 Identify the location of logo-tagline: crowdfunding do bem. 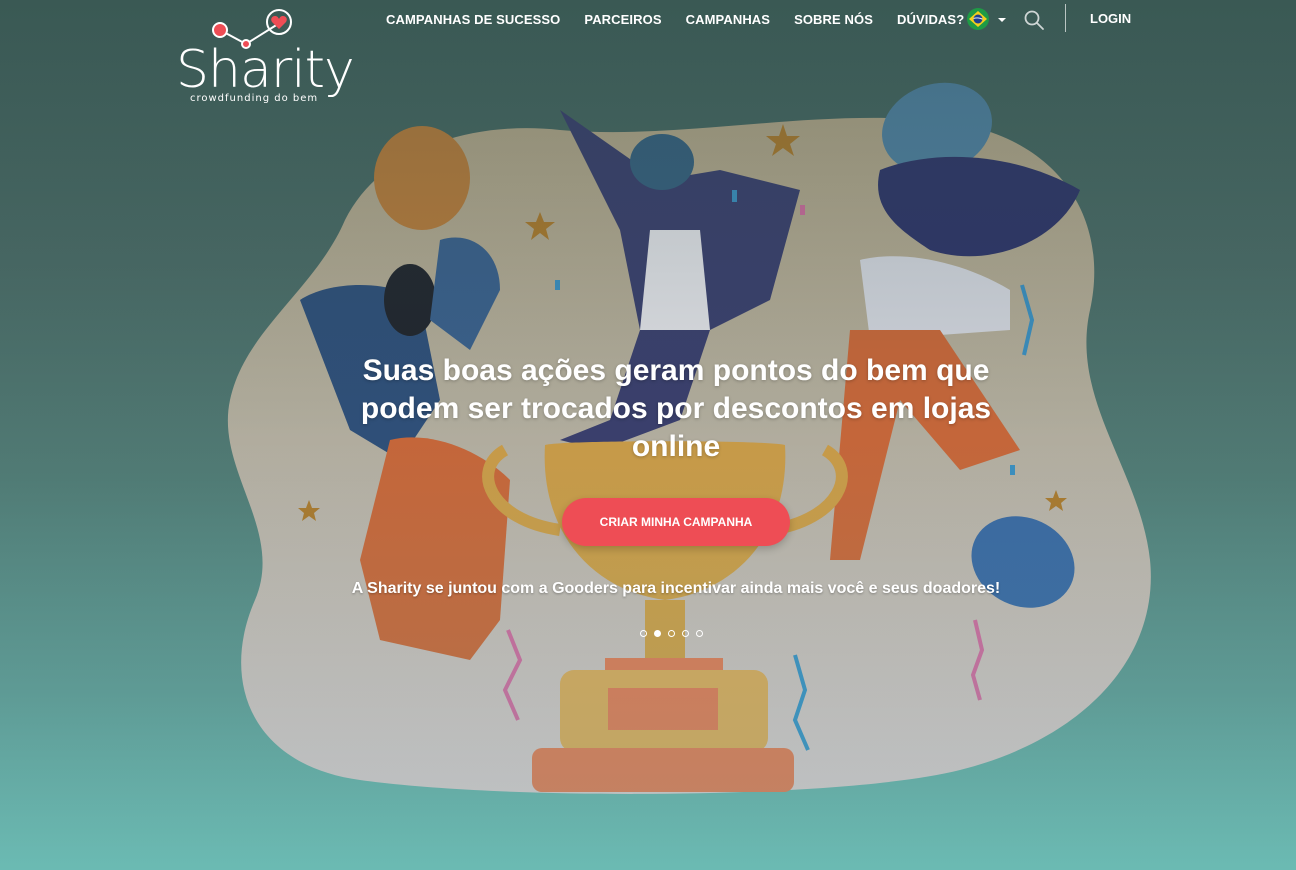
(254, 98).